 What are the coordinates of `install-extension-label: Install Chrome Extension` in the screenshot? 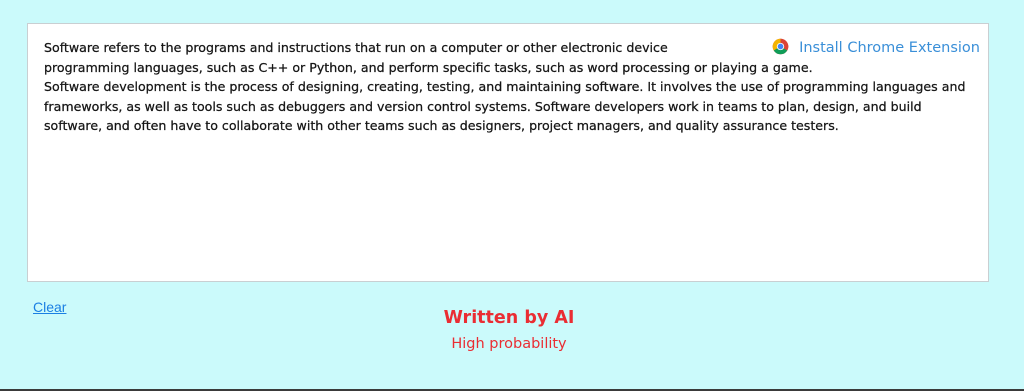 It's located at (889, 48).